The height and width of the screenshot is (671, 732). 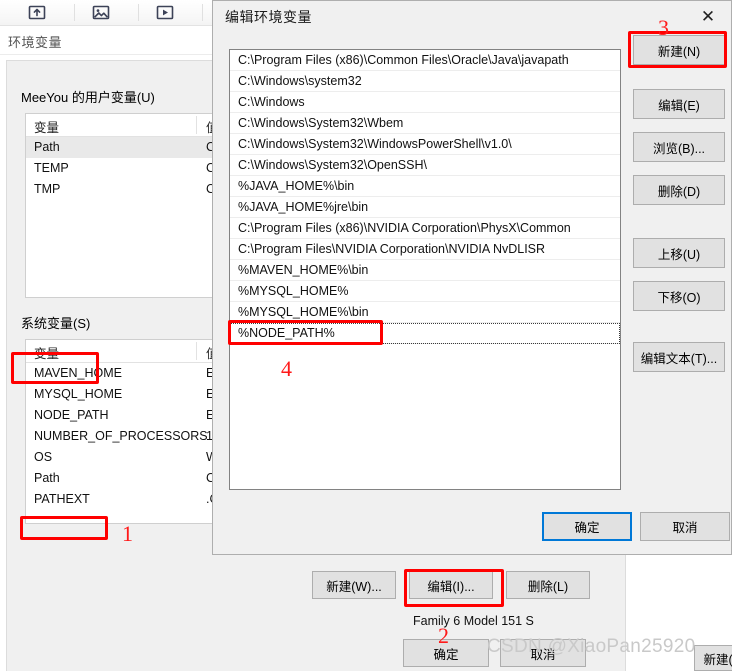 What do you see at coordinates (78, 394) in the screenshot?
I see `variable-name: MYSQL_HOME` at bounding box center [78, 394].